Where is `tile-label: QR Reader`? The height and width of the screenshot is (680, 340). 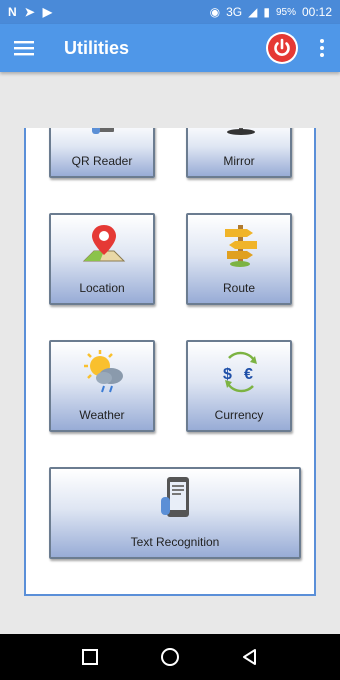
tile-label: QR Reader is located at coordinates (102, 161).